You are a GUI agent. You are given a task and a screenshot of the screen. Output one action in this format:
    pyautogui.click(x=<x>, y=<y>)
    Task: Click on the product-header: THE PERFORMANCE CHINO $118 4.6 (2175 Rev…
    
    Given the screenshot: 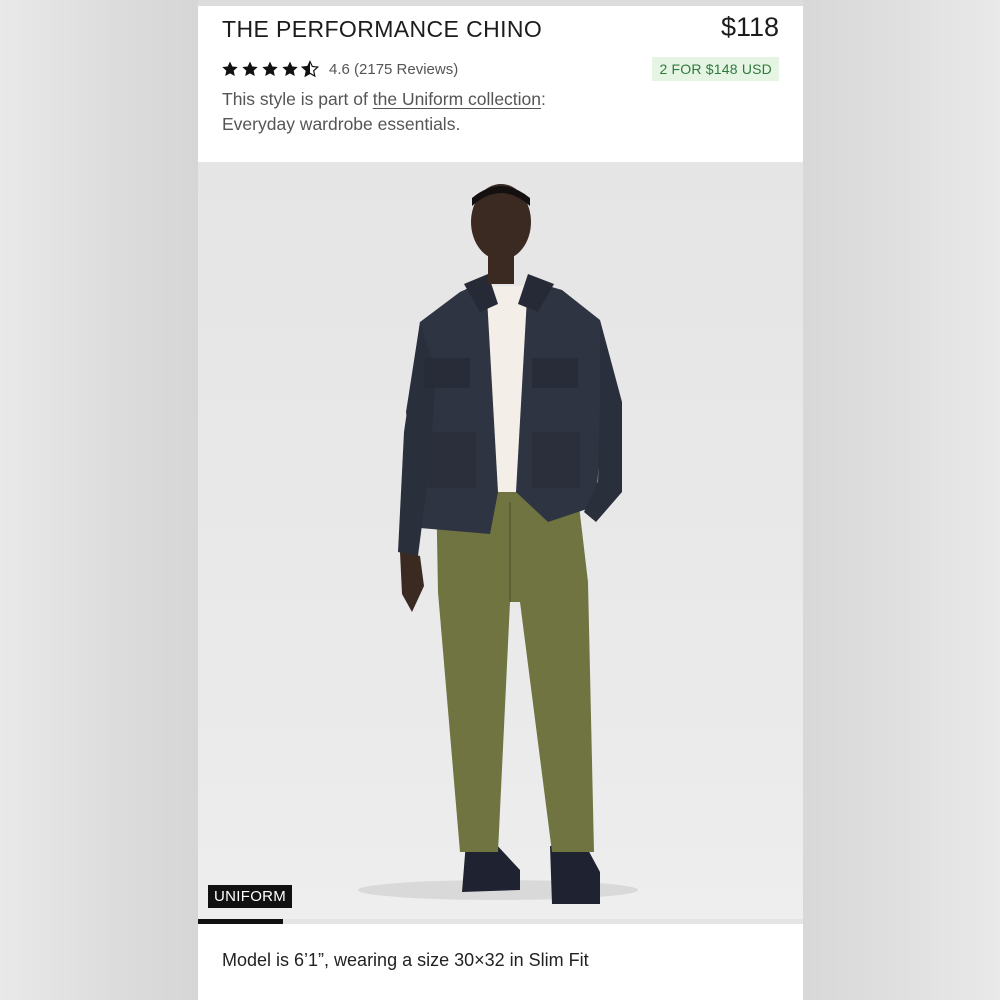 What is the action you would take?
    pyautogui.click(x=500, y=84)
    